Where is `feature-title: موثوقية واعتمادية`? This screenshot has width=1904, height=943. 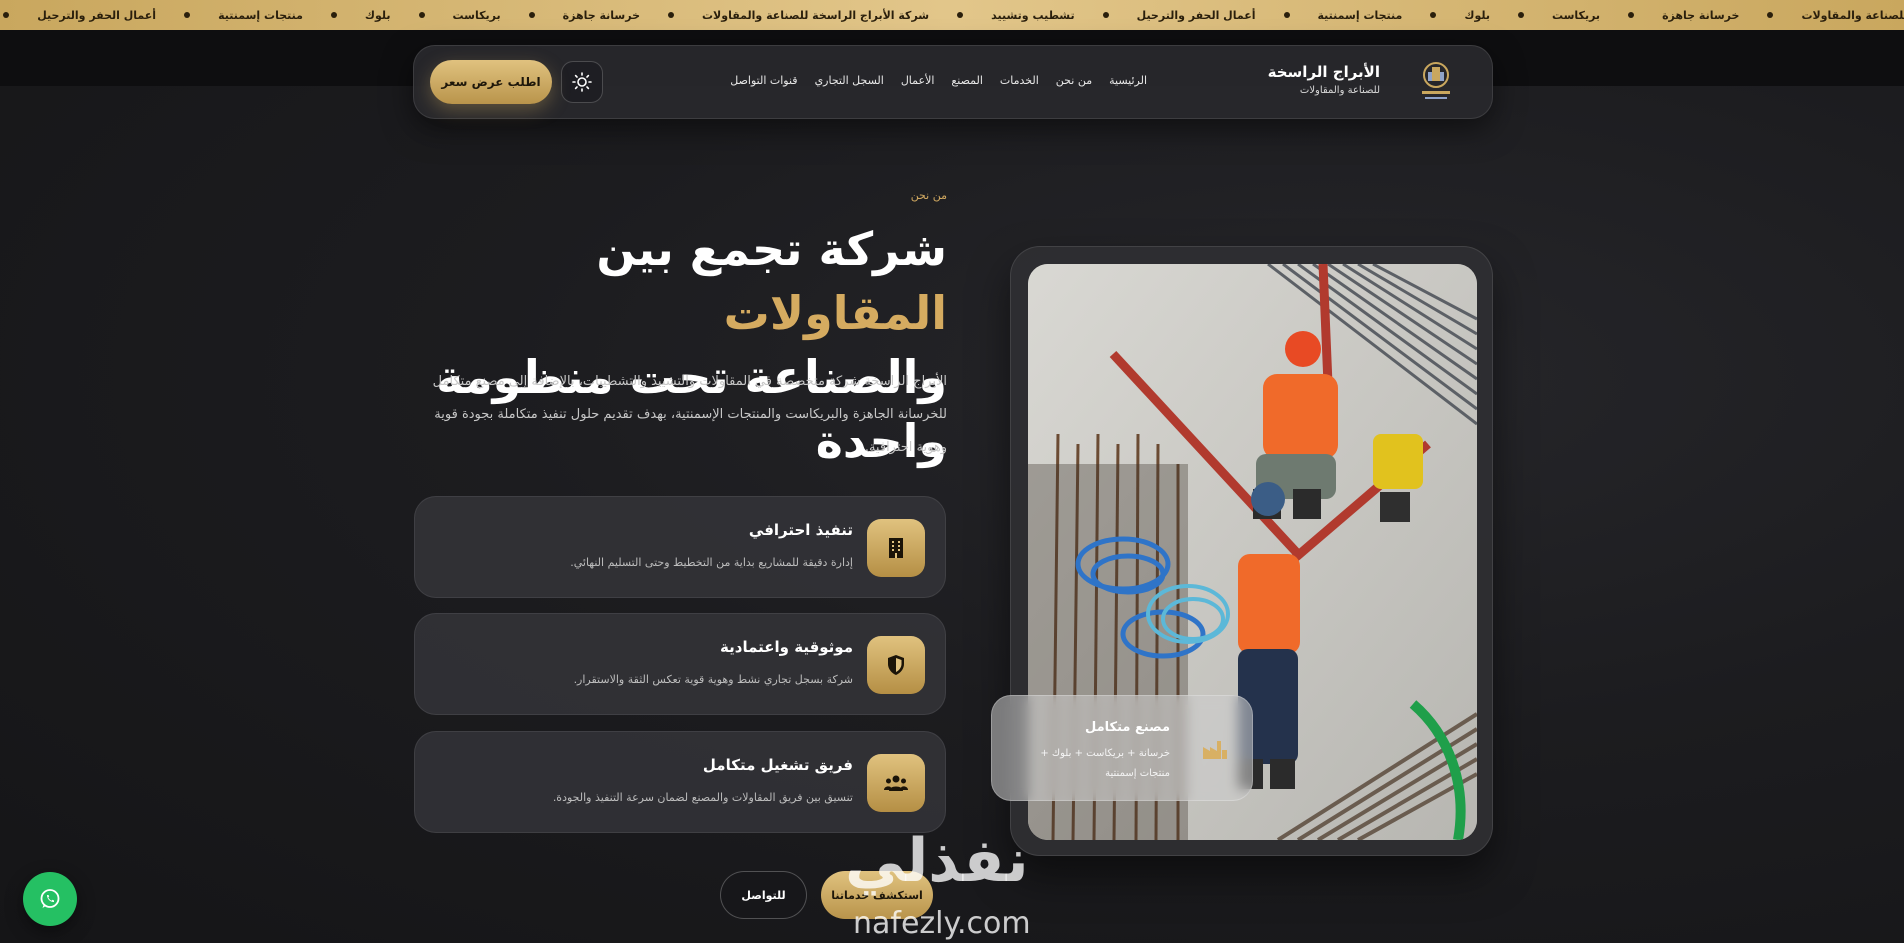 feature-title: موثوقية واعتمادية is located at coordinates (786, 647).